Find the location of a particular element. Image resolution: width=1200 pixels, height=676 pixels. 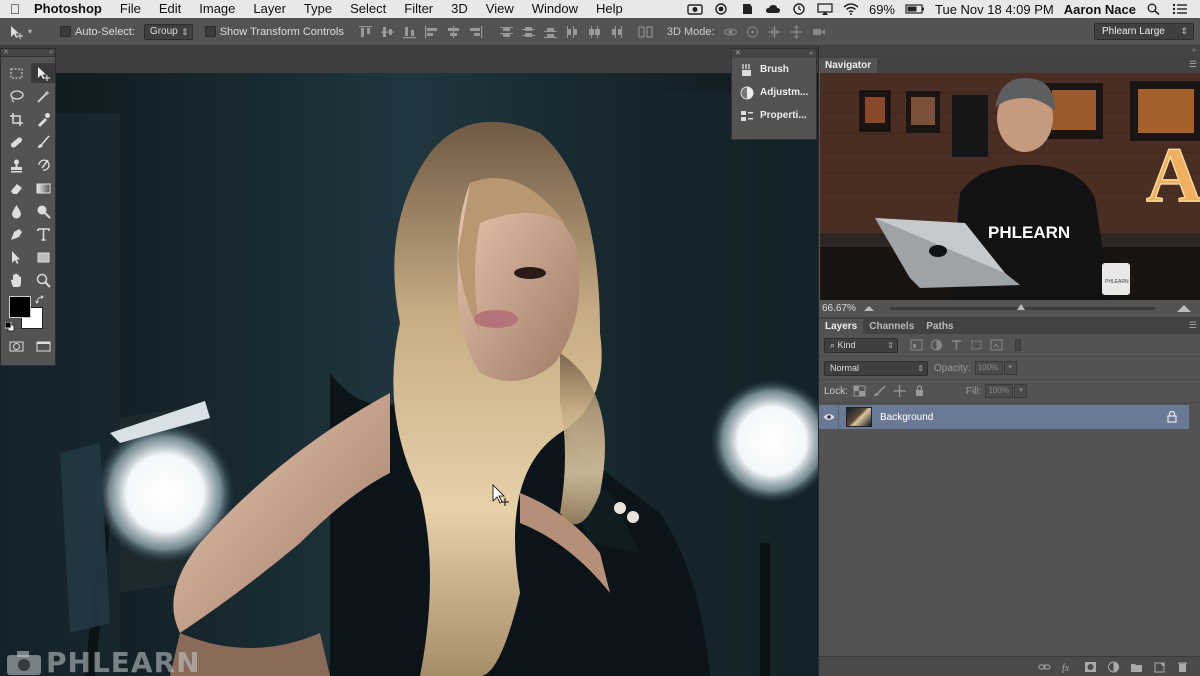

menu-edit: Edit is located at coordinates (170, 9).